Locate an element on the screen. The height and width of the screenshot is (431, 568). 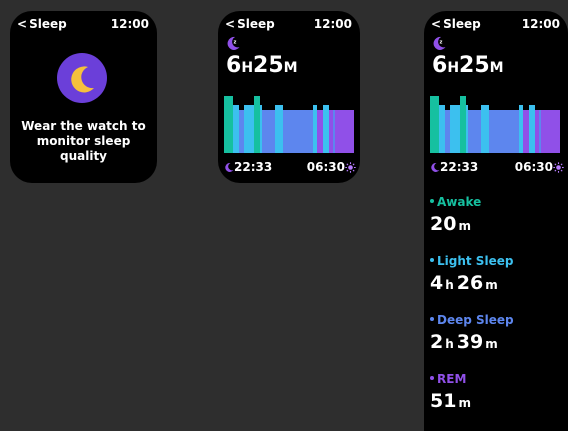
stage-rem: REM 51 m is located at coordinates (452, 392).